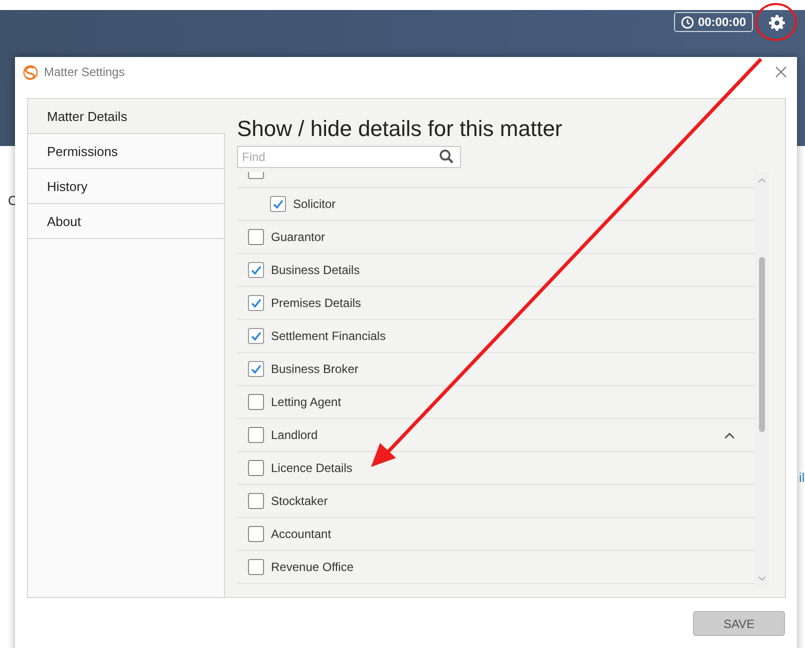 This screenshot has width=805, height=648. Describe the element at coordinates (315, 270) in the screenshot. I see `item-label: Business Details` at that location.